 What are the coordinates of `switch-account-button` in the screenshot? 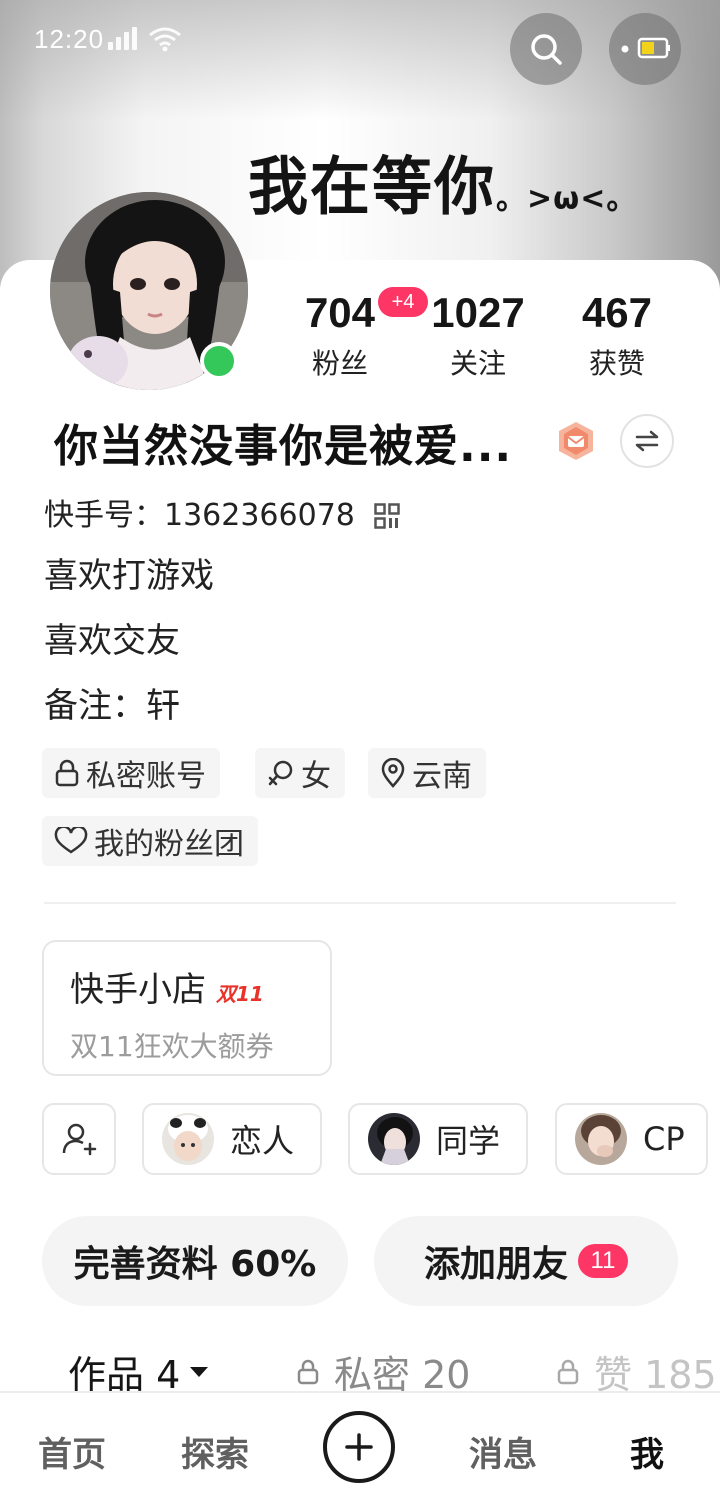 It's located at (647, 441).